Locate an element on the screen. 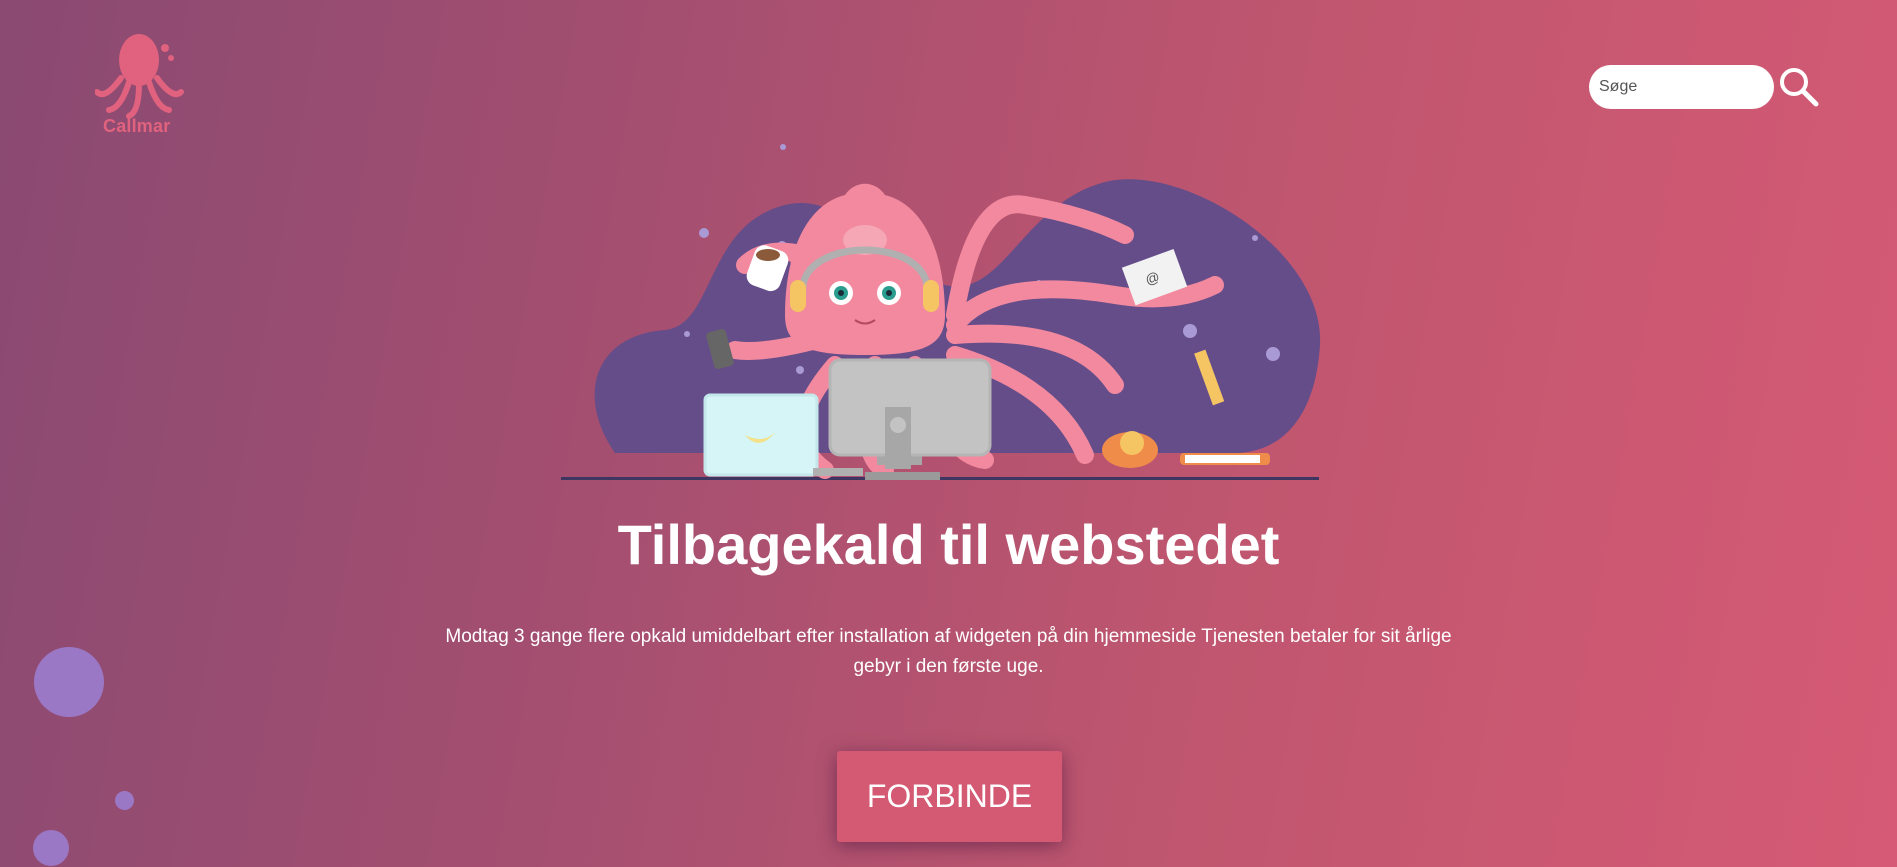 This screenshot has width=1897, height=867. search-box is located at coordinates (1704, 87).